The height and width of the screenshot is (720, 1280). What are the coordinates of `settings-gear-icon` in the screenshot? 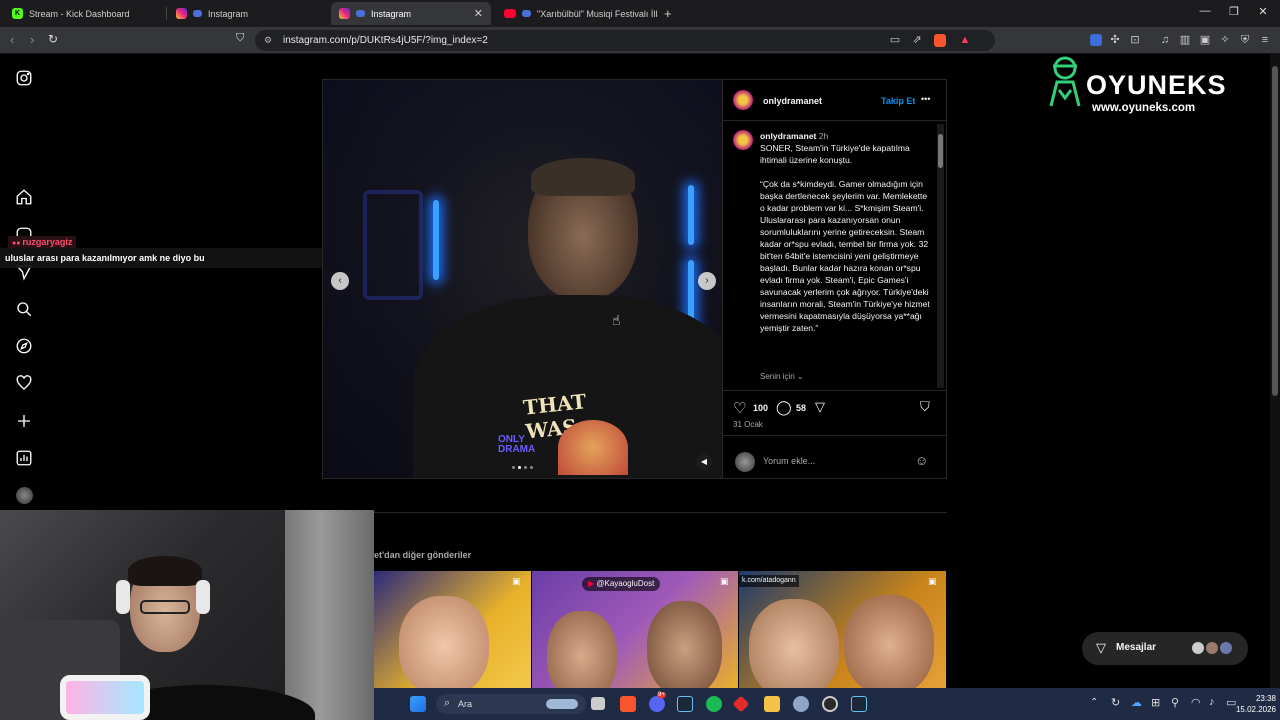 It's located at (801, 704).